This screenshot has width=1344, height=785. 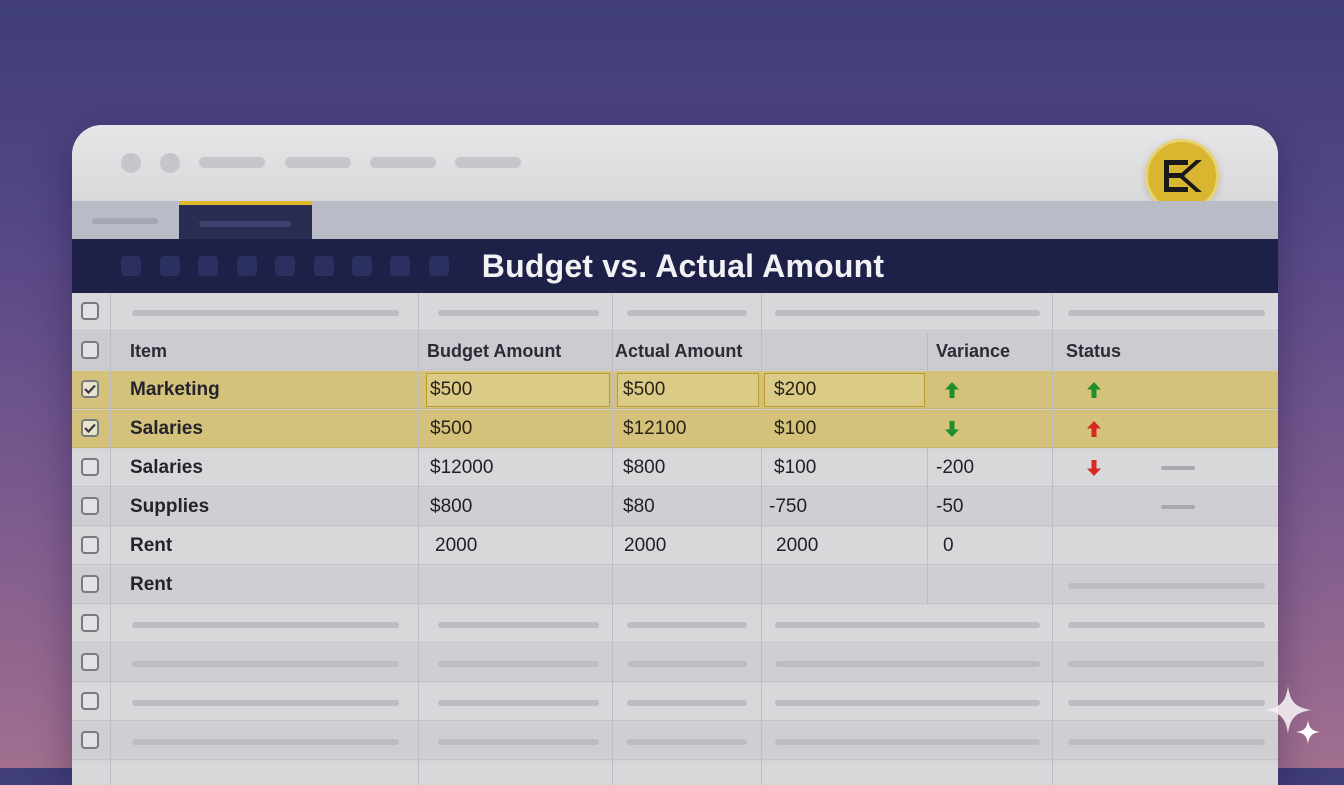 I want to click on table-row: Rent, so click(x=675, y=585).